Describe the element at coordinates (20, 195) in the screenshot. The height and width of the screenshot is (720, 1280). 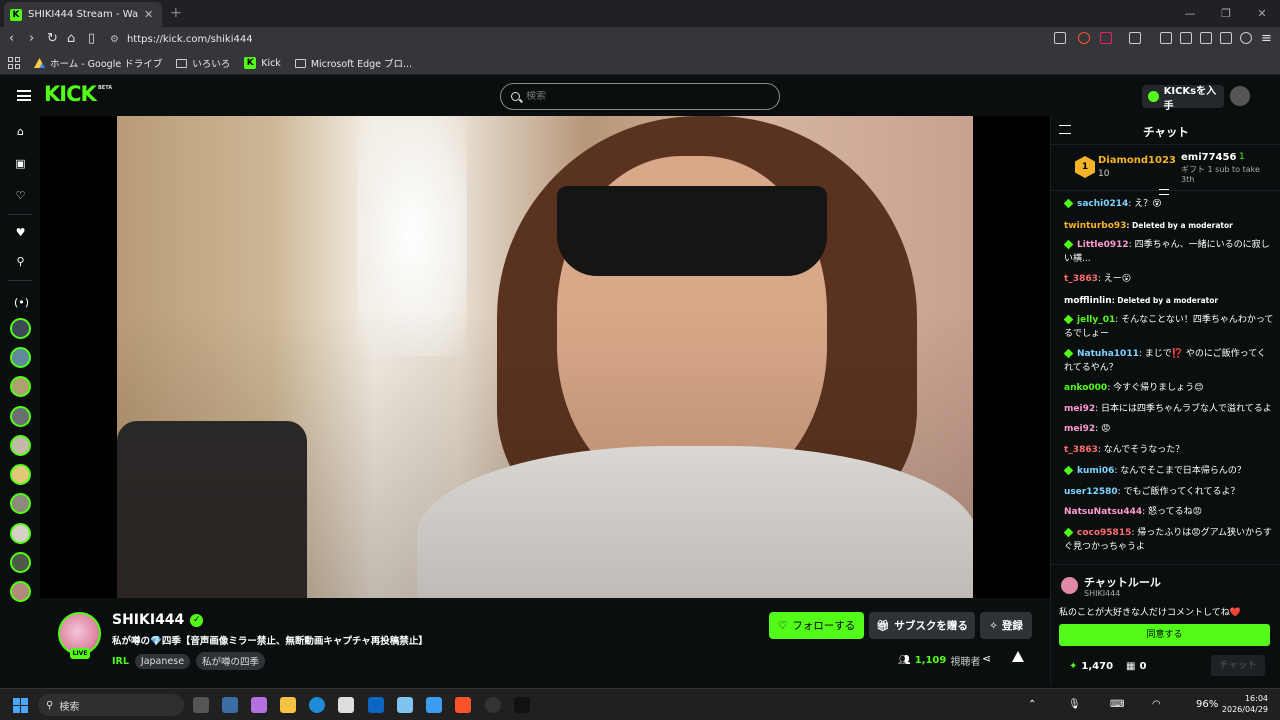
I see `following-nav-icon: ♡` at that location.